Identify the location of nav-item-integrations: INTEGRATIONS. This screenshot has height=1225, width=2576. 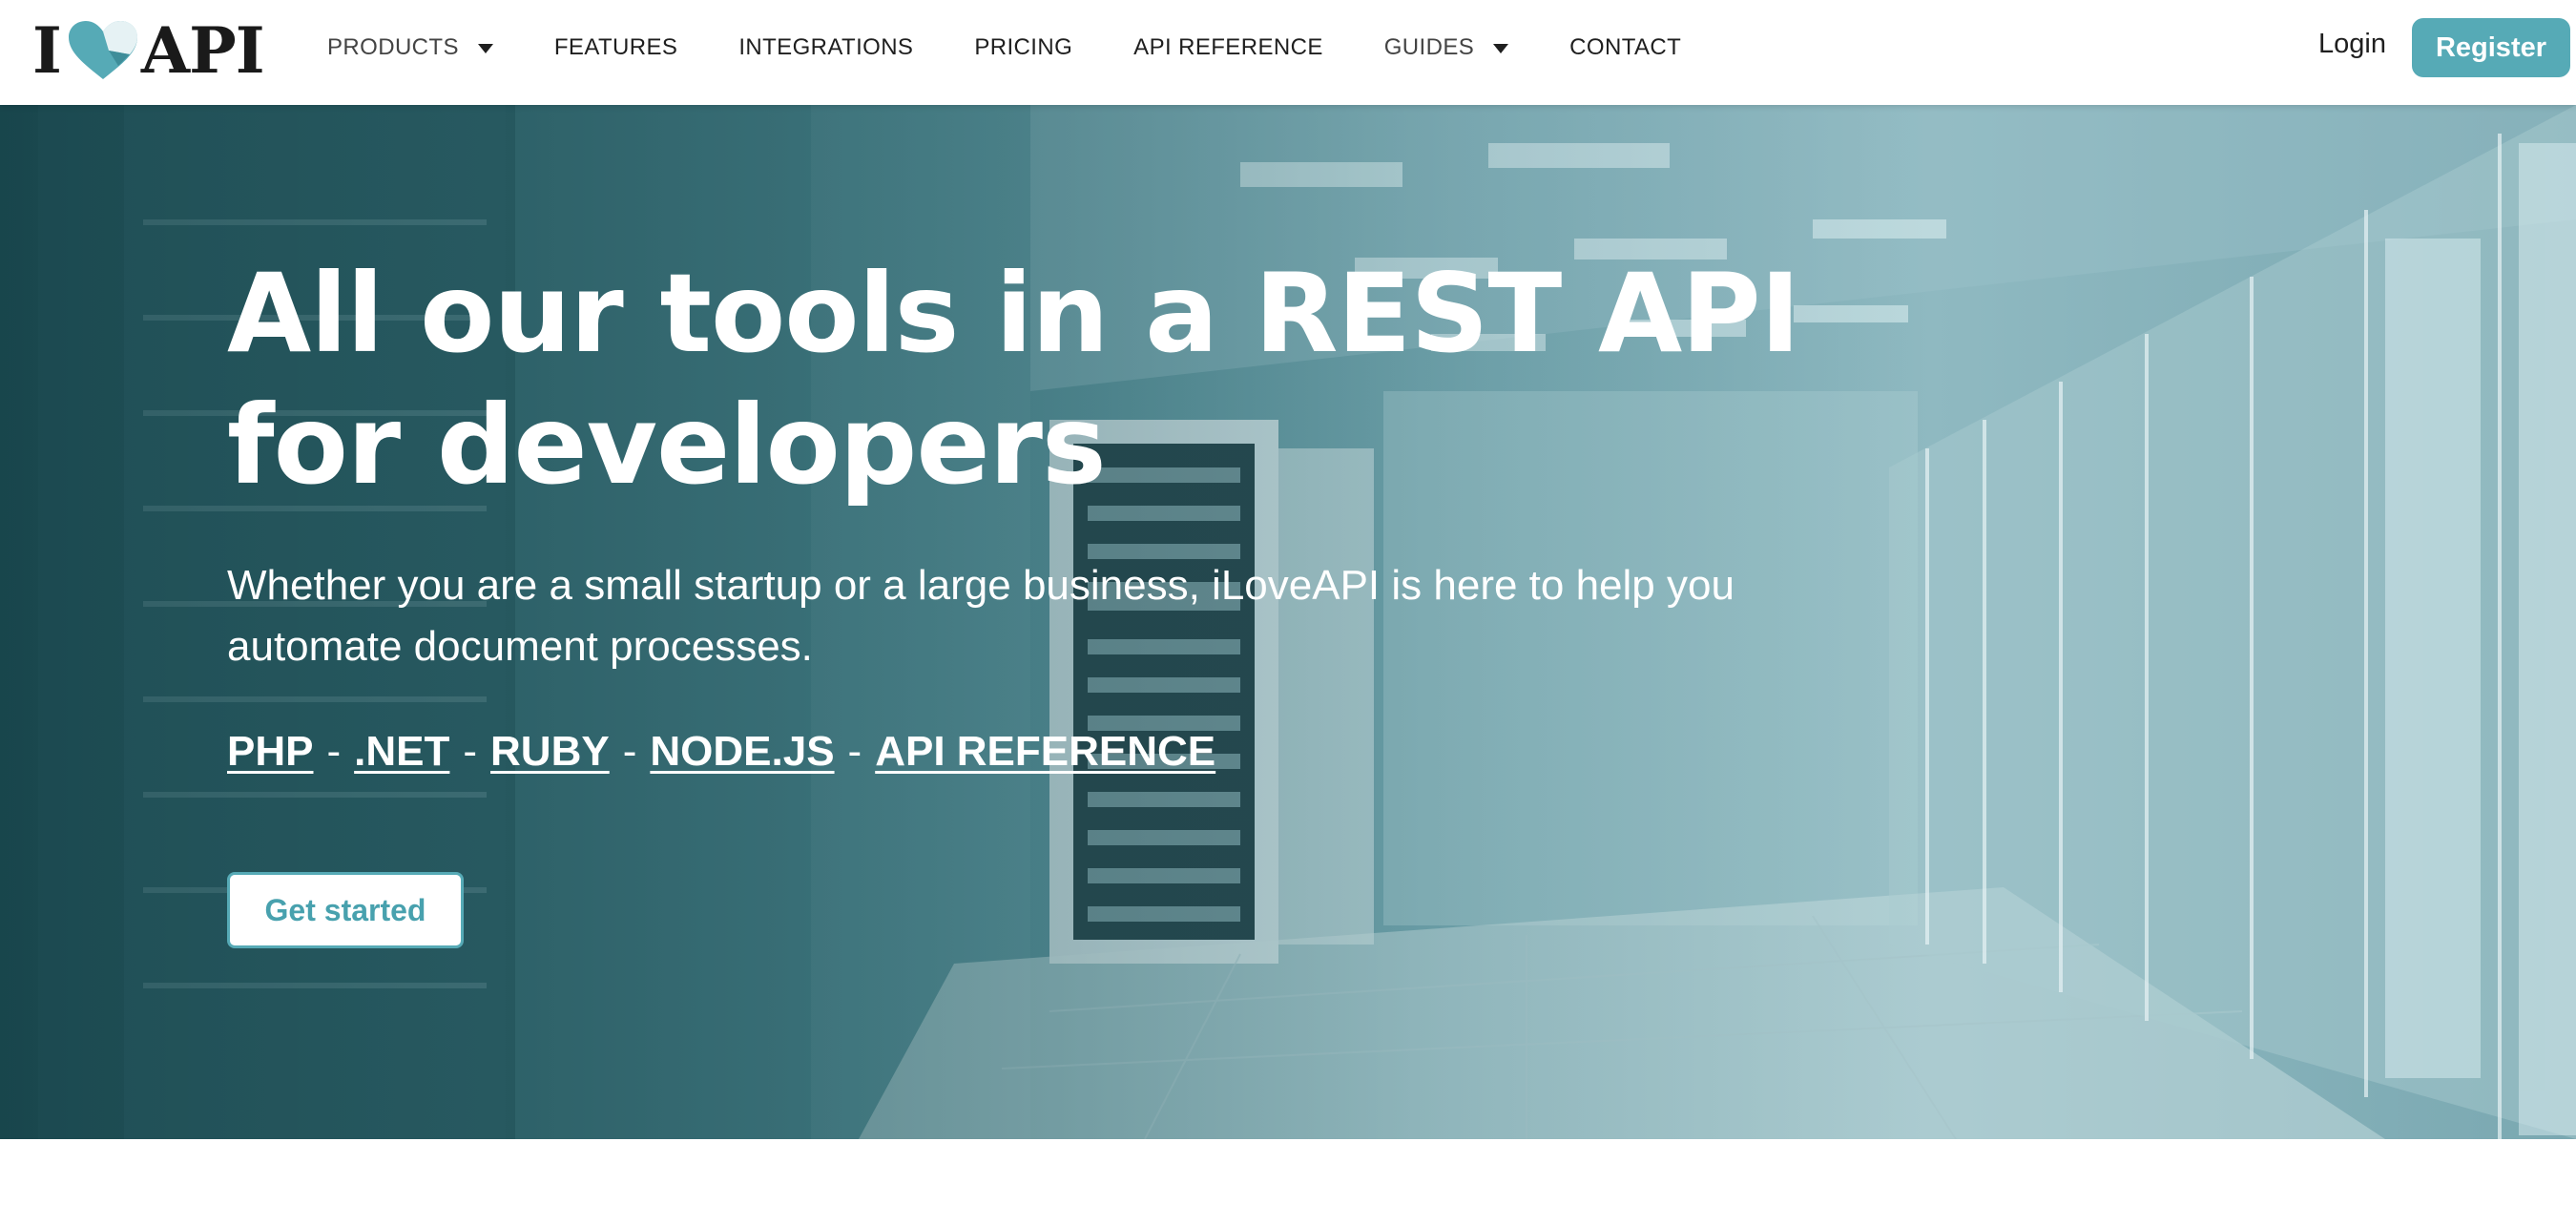
(825, 47).